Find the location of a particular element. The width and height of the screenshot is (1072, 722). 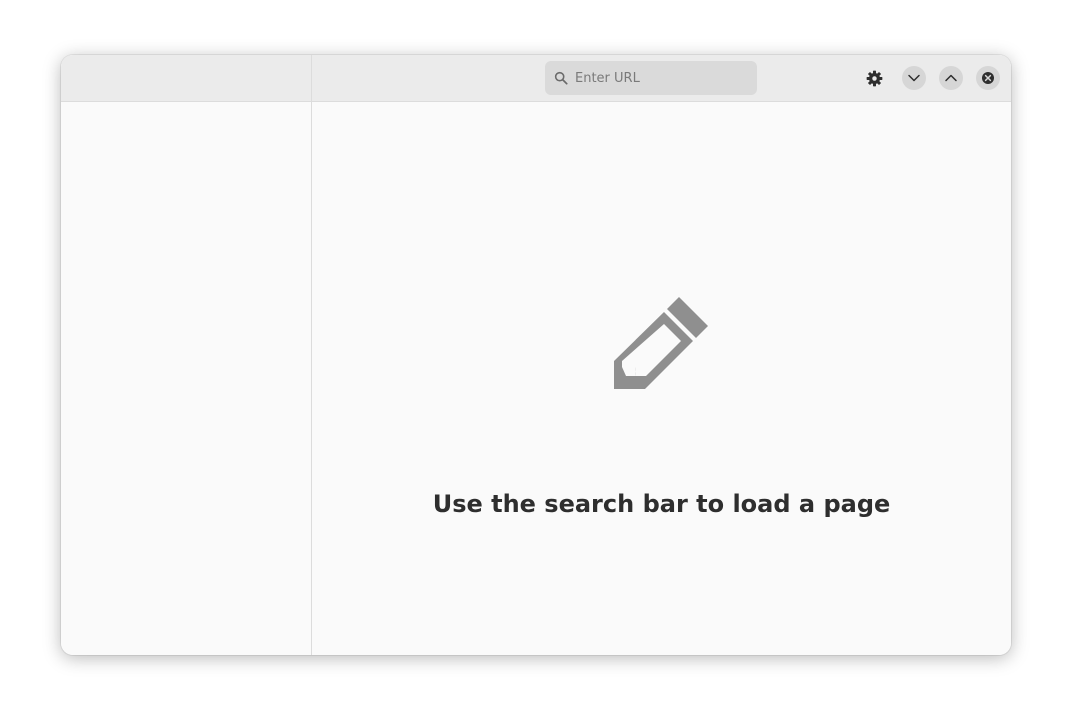

pencil-icon is located at coordinates (661, 343).